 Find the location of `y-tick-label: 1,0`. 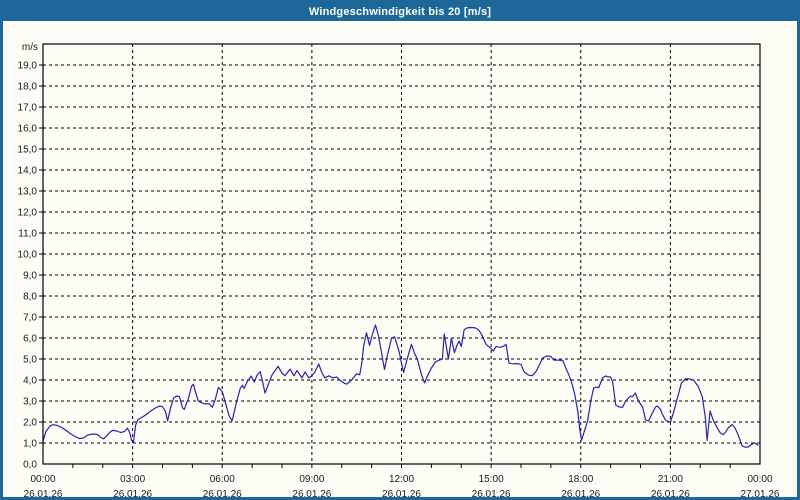

y-tick-label: 1,0 is located at coordinates (30, 444).